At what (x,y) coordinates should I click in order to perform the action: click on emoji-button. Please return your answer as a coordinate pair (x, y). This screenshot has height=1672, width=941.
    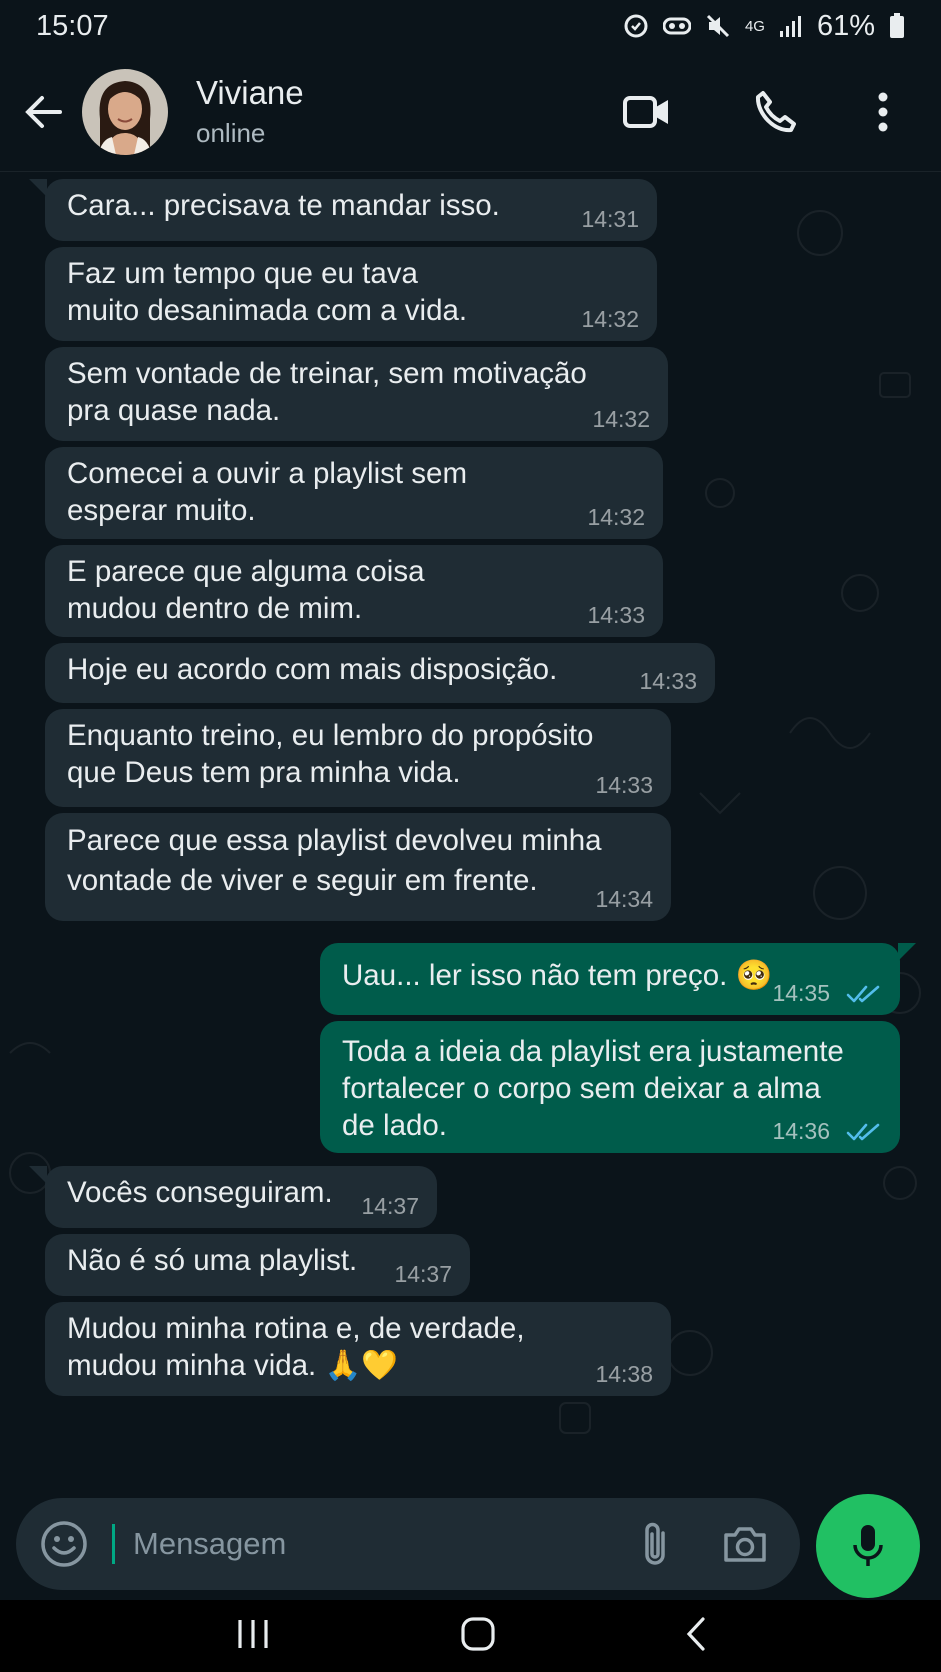
    Looking at the image, I should click on (64, 1544).